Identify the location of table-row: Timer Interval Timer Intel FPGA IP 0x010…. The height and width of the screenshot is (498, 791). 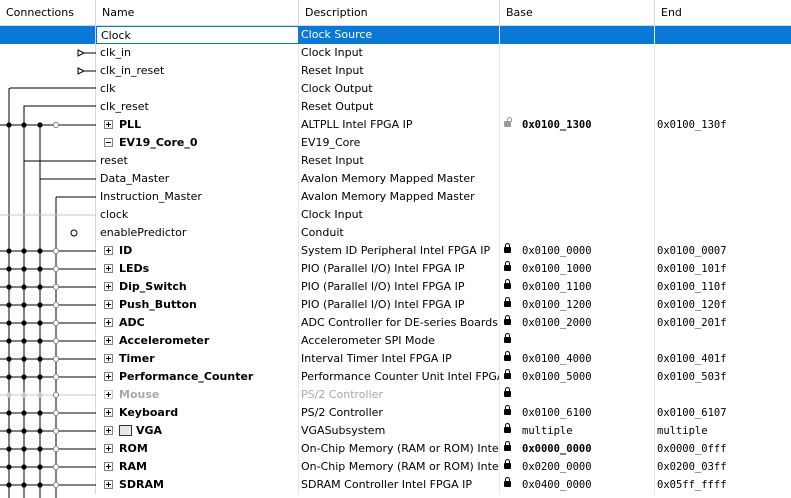
(395, 359).